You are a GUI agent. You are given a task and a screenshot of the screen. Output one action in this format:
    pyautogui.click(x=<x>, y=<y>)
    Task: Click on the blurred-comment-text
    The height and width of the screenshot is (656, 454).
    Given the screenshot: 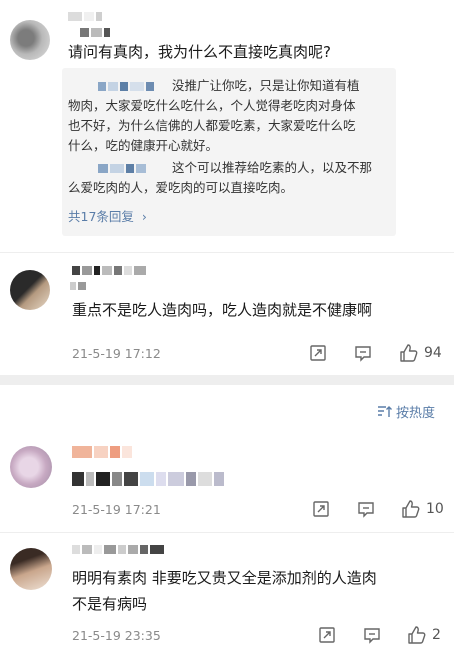 What is the action you would take?
    pyautogui.click(x=148, y=479)
    